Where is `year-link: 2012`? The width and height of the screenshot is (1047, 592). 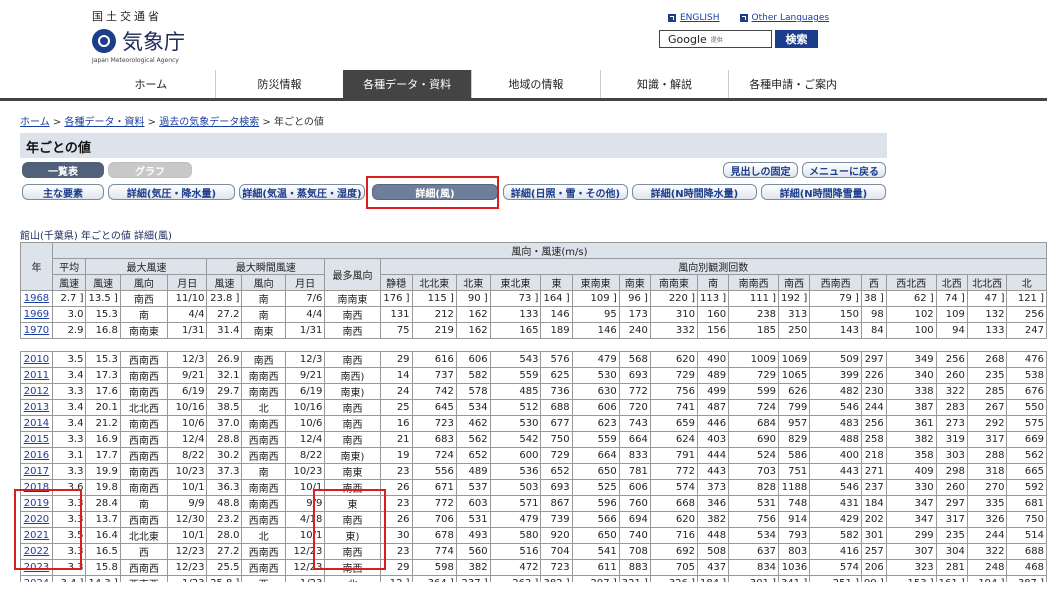 year-link: 2012 is located at coordinates (36, 391).